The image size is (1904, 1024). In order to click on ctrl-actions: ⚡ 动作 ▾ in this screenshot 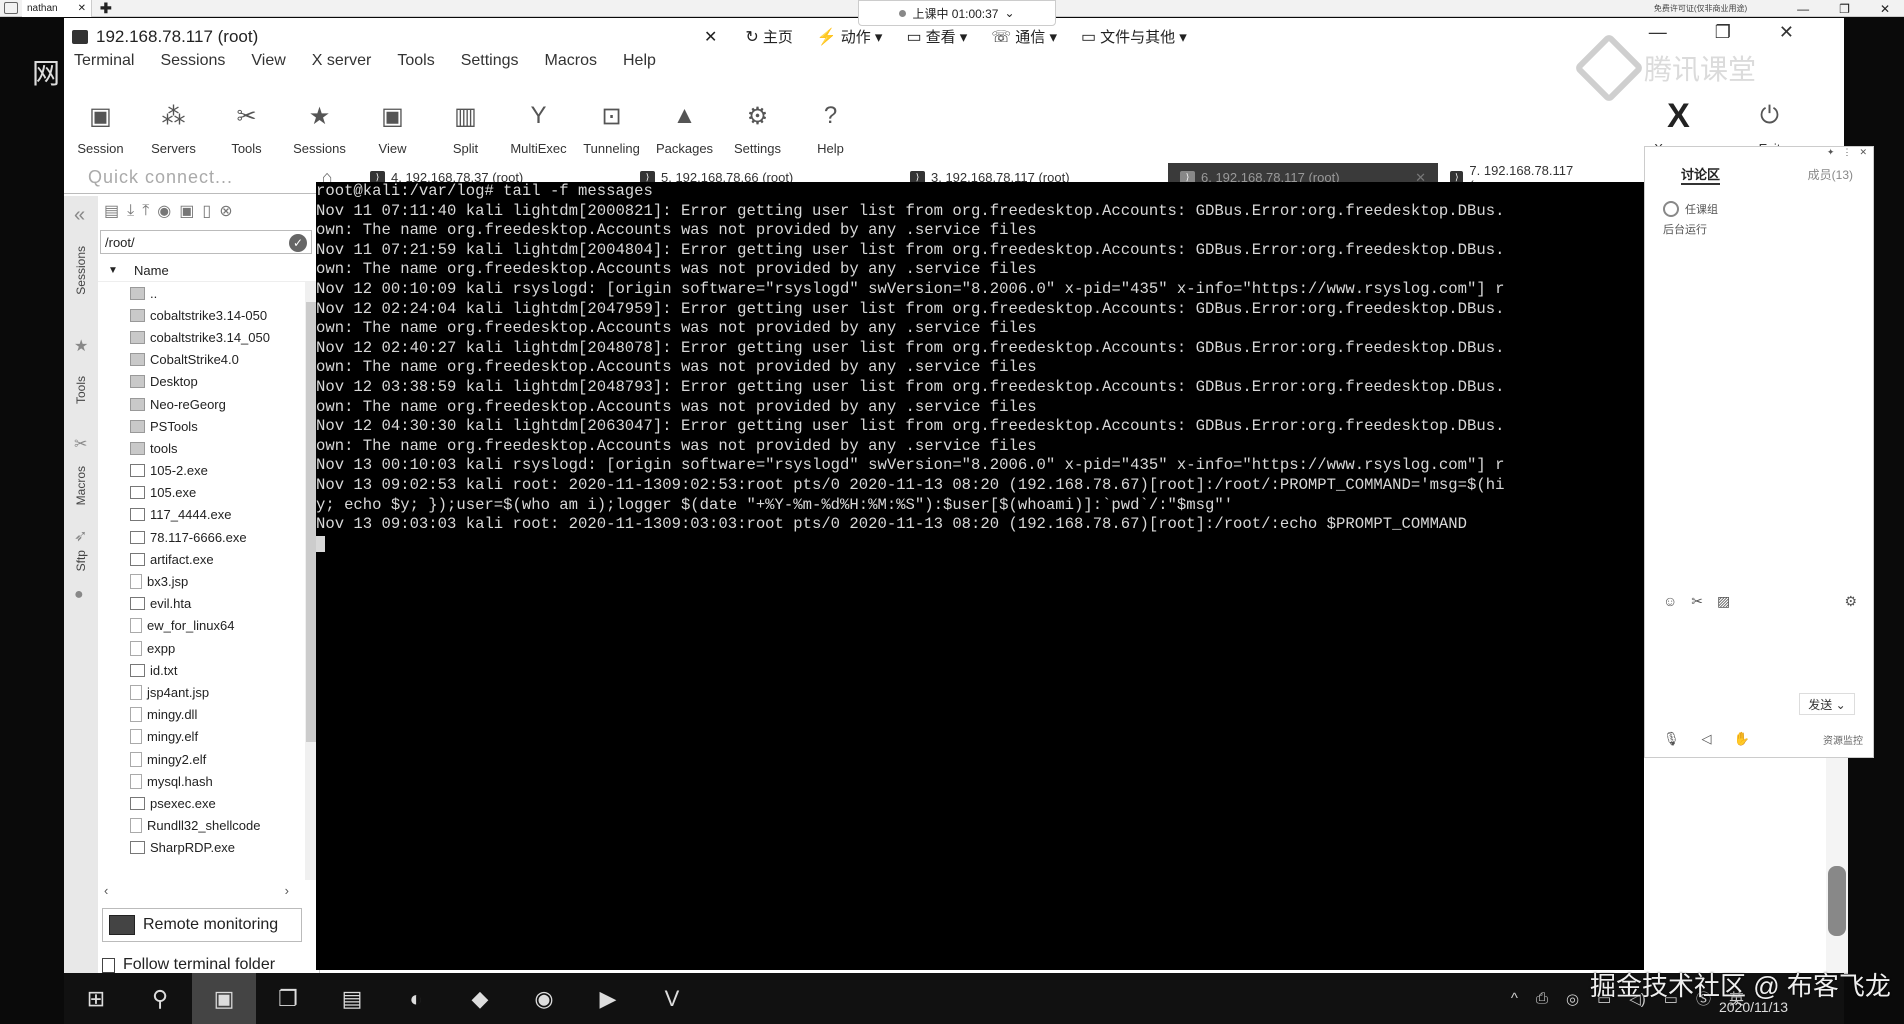, I will do `click(850, 36)`.